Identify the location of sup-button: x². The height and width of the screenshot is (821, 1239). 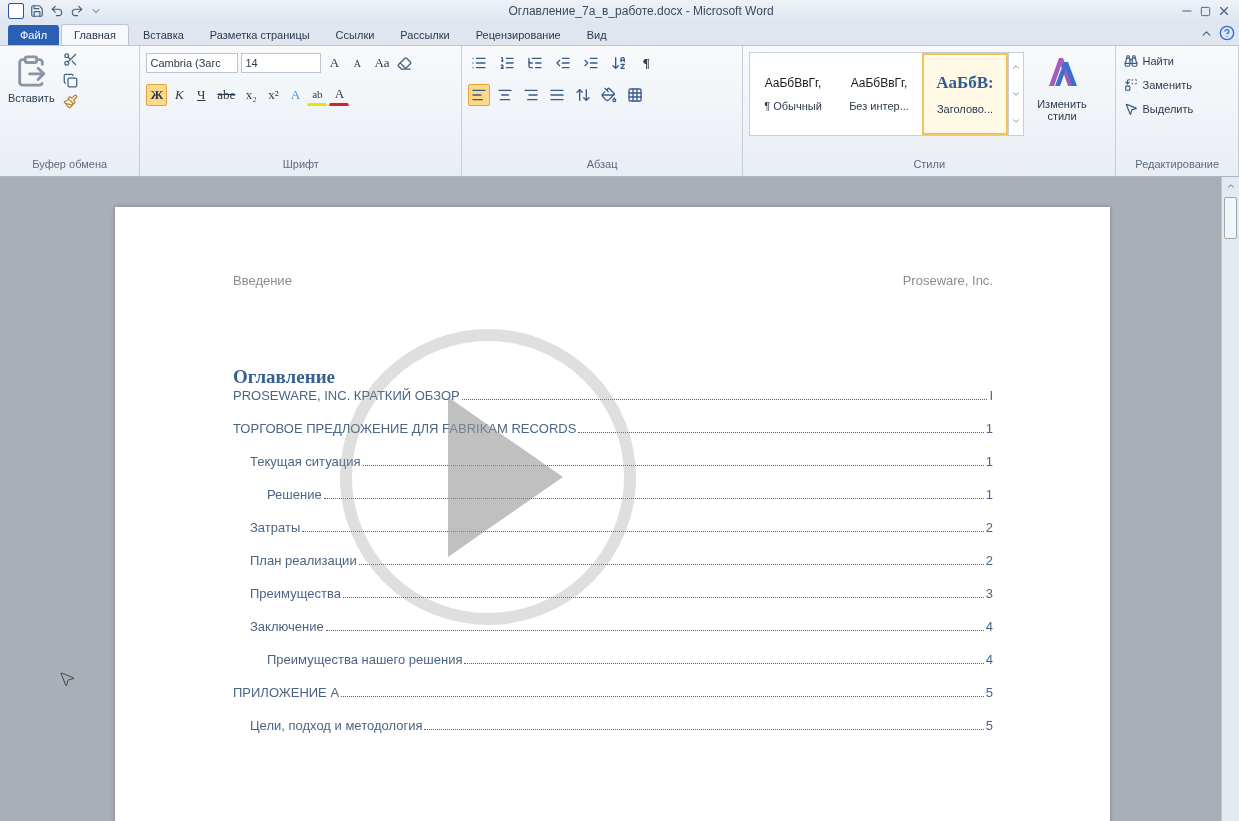
(273, 95).